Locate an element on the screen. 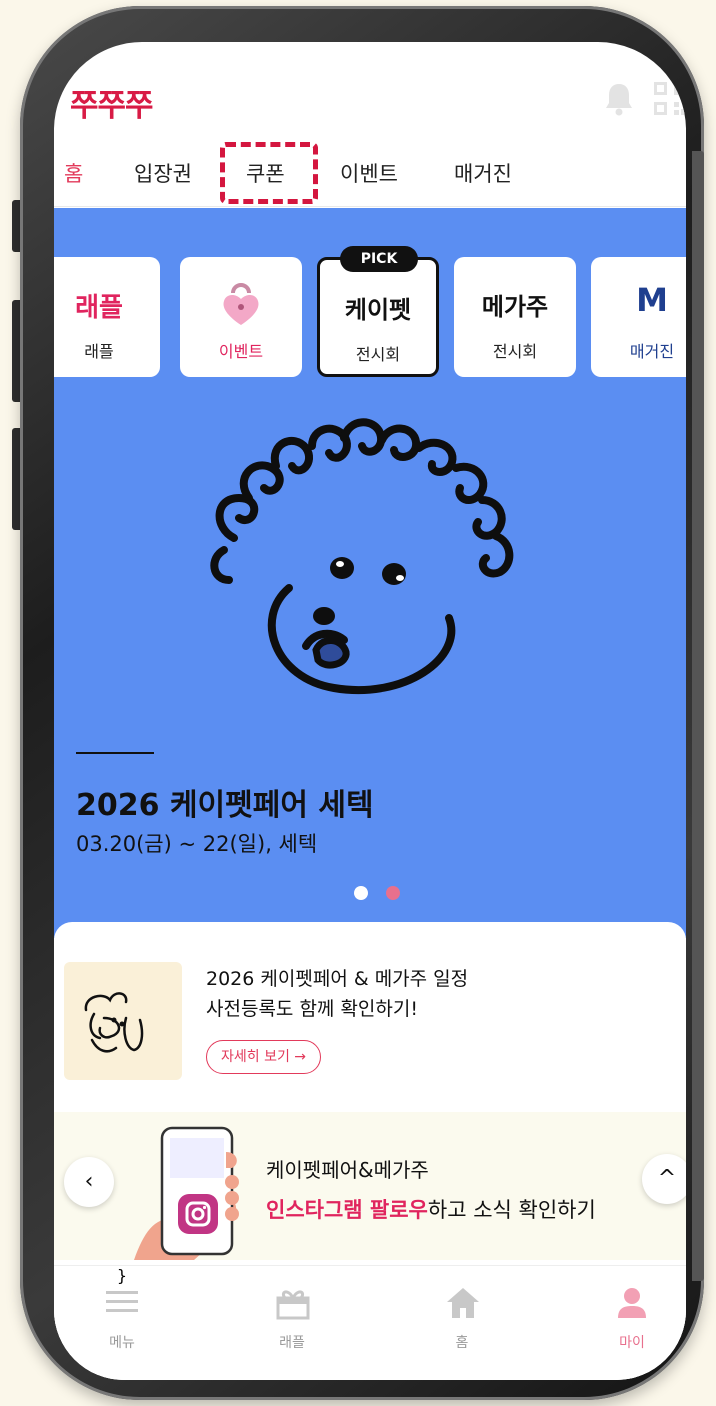 The height and width of the screenshot is (1406, 716). category-magazine: M 매거진 is located at coordinates (638, 317).